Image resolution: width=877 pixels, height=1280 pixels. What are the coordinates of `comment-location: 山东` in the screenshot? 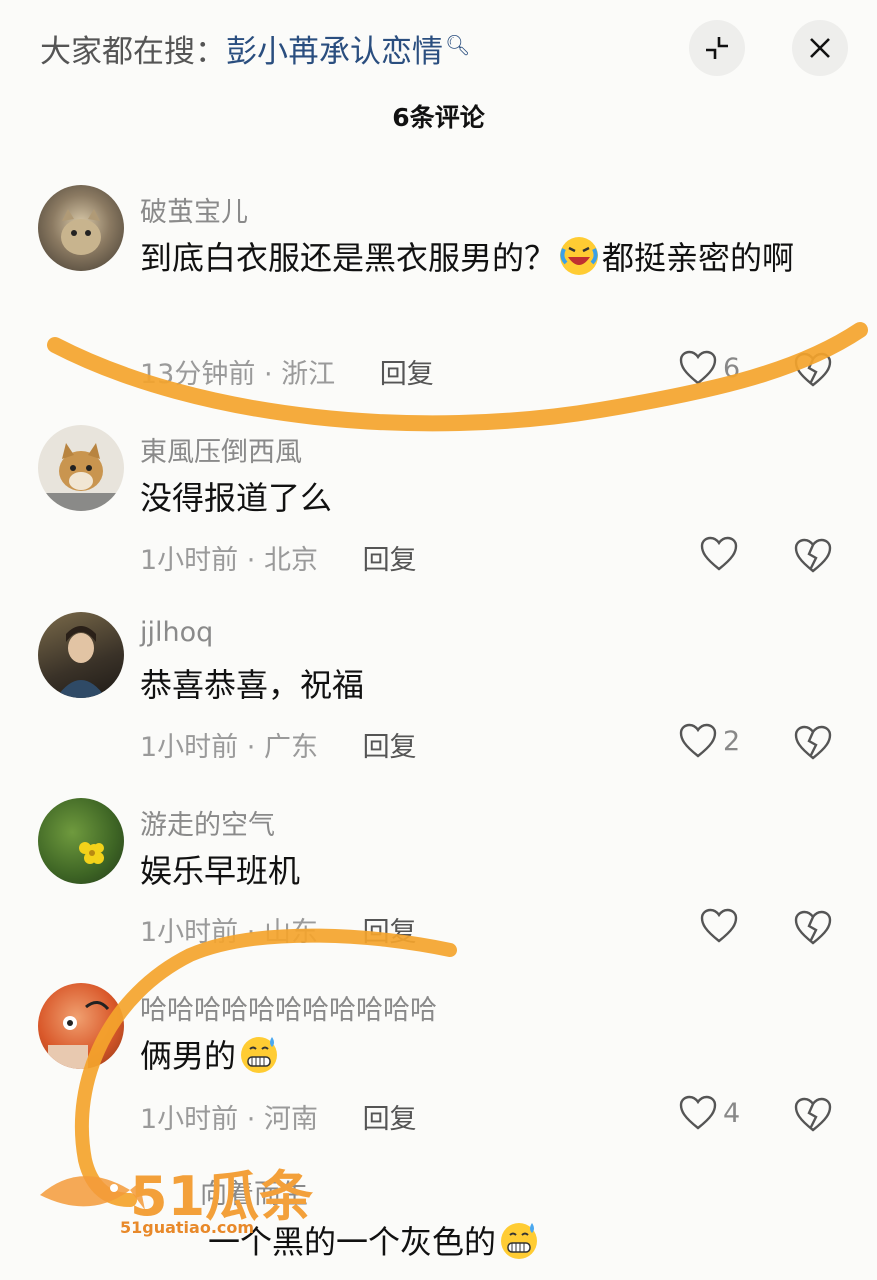 It's located at (290, 932).